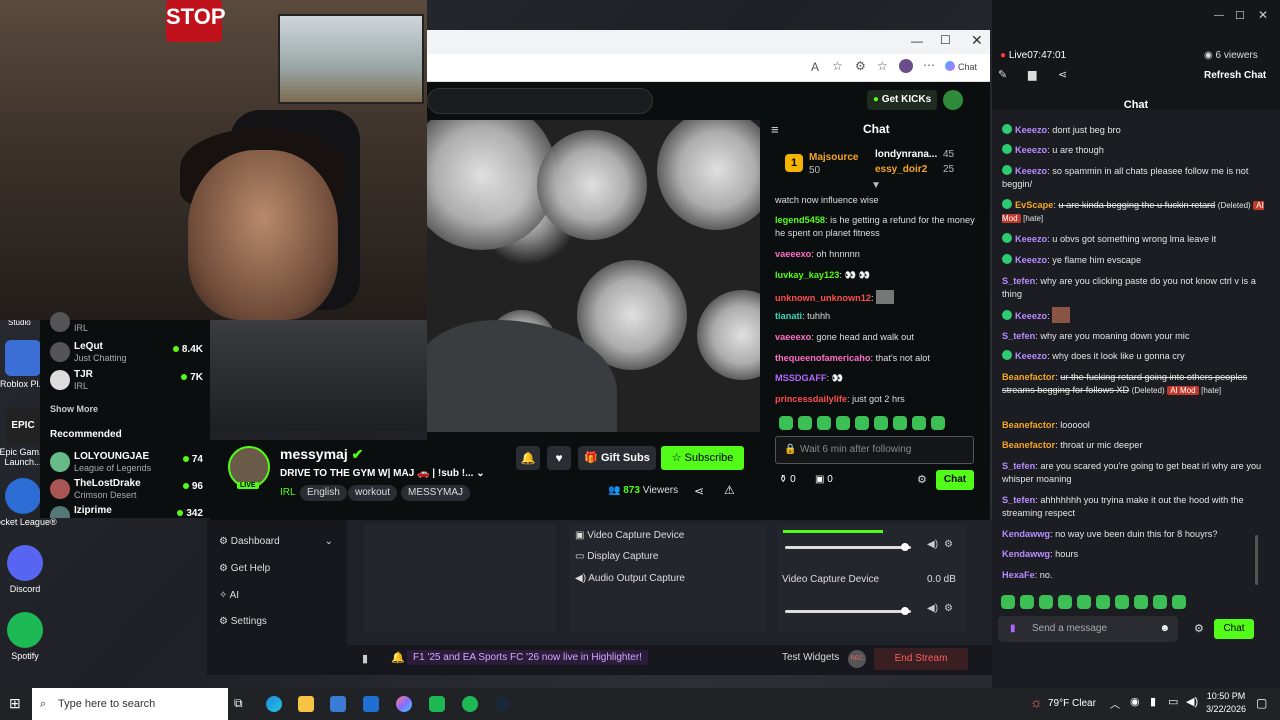  What do you see at coordinates (274, 704) in the screenshot?
I see `edge-icon` at bounding box center [274, 704].